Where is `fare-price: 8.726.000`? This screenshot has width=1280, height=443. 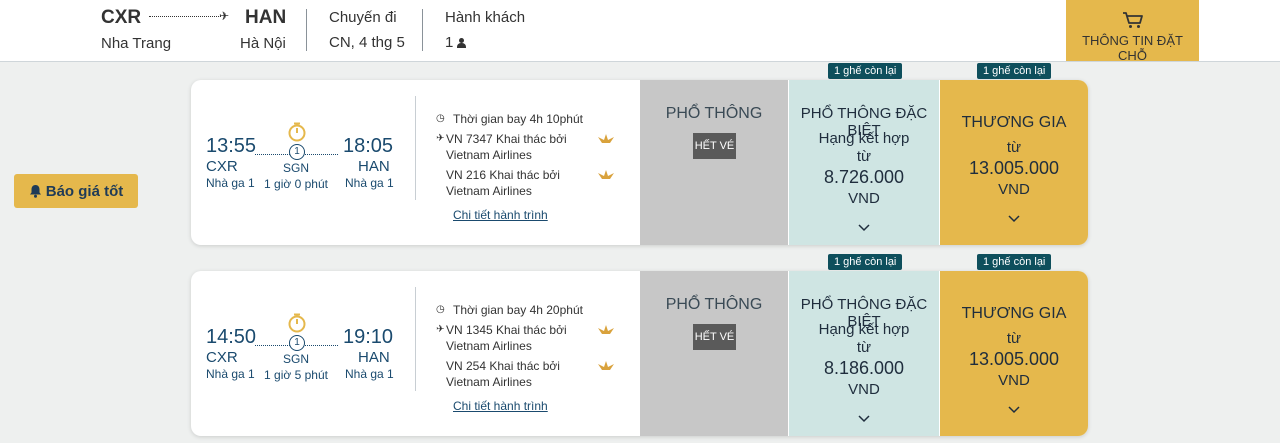
fare-price: 8.726.000 is located at coordinates (864, 177).